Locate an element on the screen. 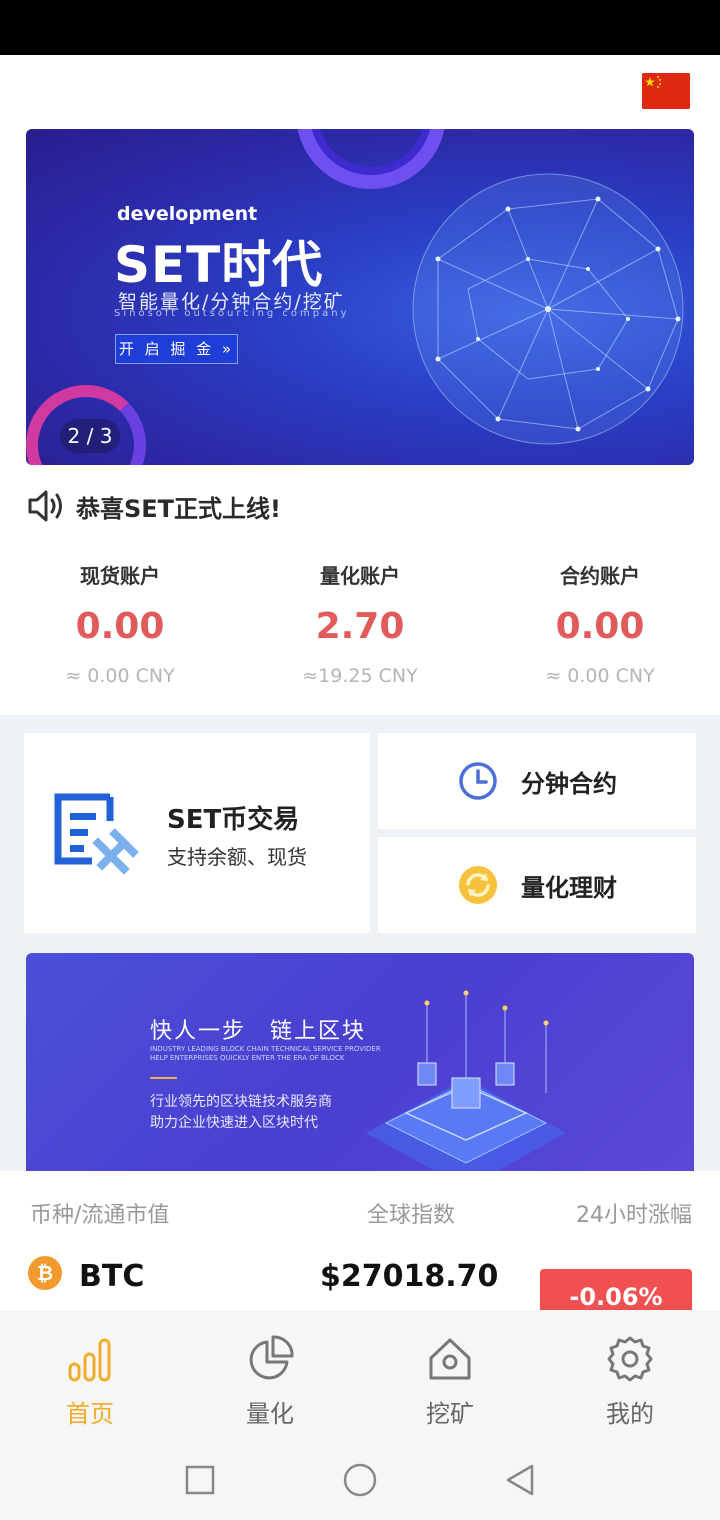  trade-card-desc: 支持余额、现货 is located at coordinates (237, 857).